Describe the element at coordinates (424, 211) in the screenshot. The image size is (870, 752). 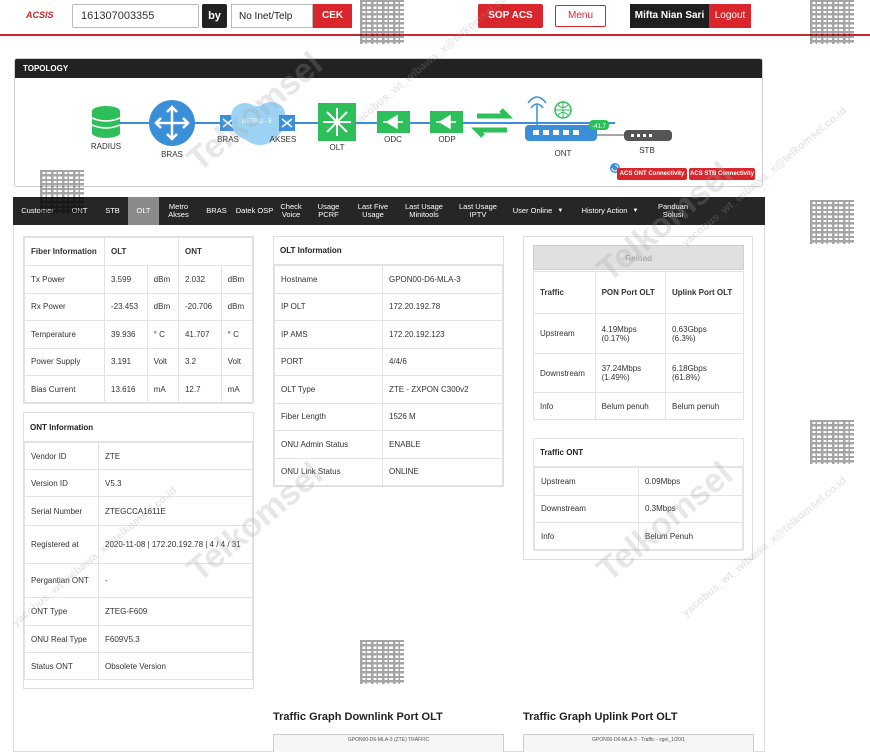
I see `tab-last-usage-minitools: Last Usage Minitools` at that location.